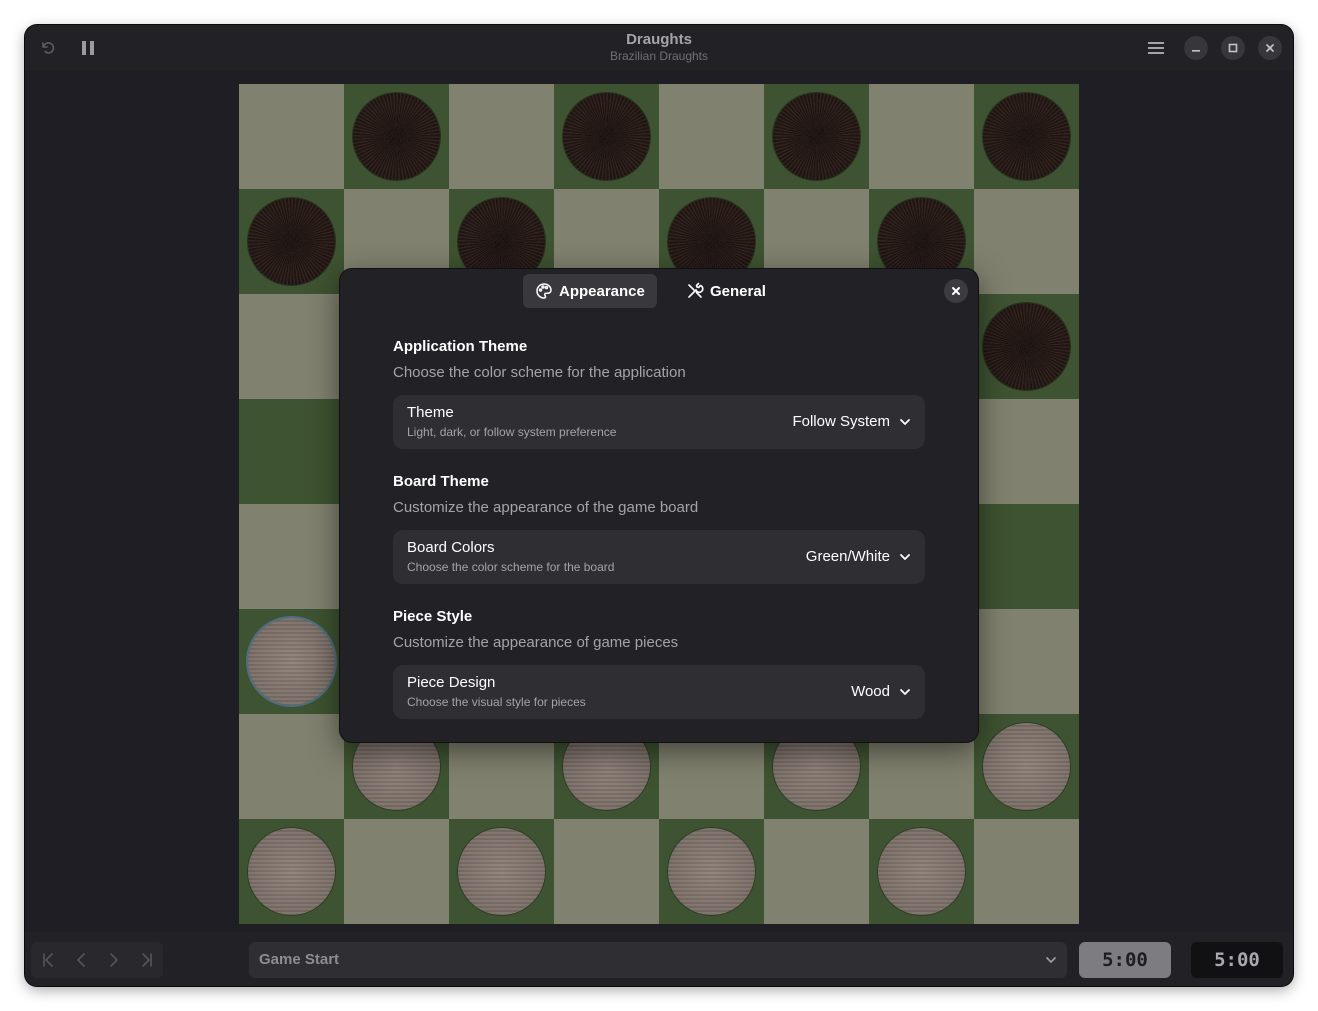  I want to click on section-title-piece-style: Piece Style, so click(433, 616).